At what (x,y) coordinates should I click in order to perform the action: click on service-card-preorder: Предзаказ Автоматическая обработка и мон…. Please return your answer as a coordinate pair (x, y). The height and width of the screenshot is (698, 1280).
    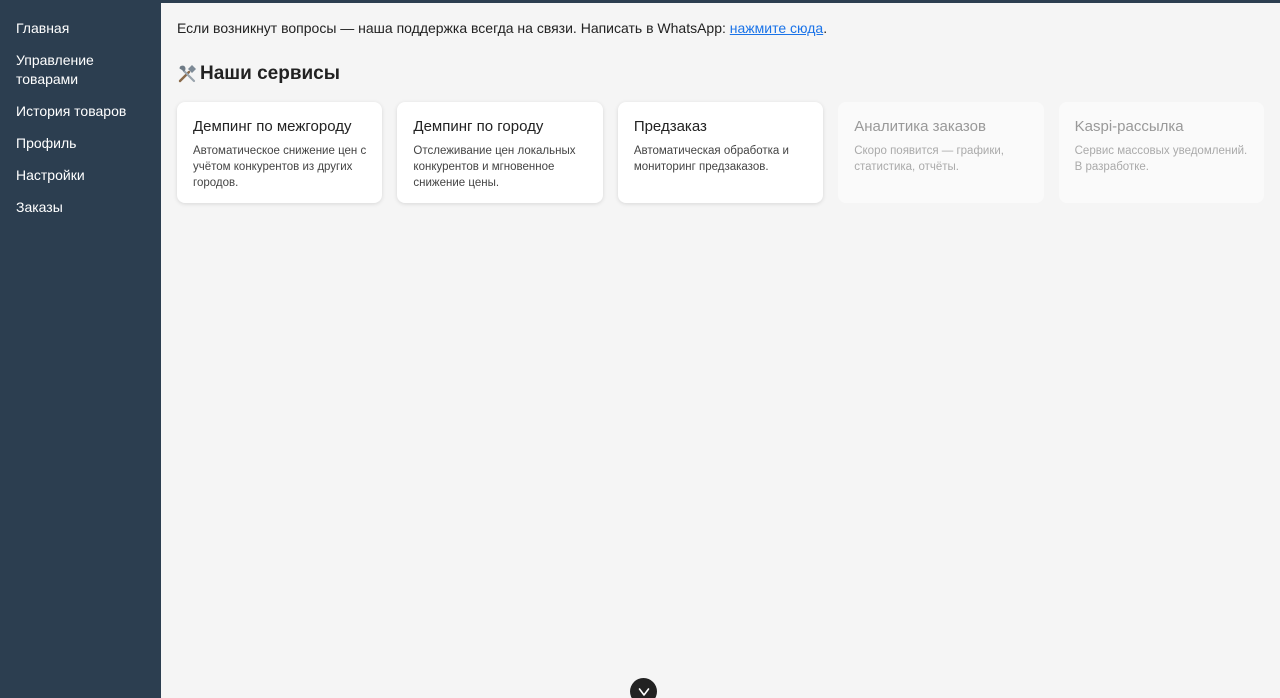
    Looking at the image, I should click on (720, 152).